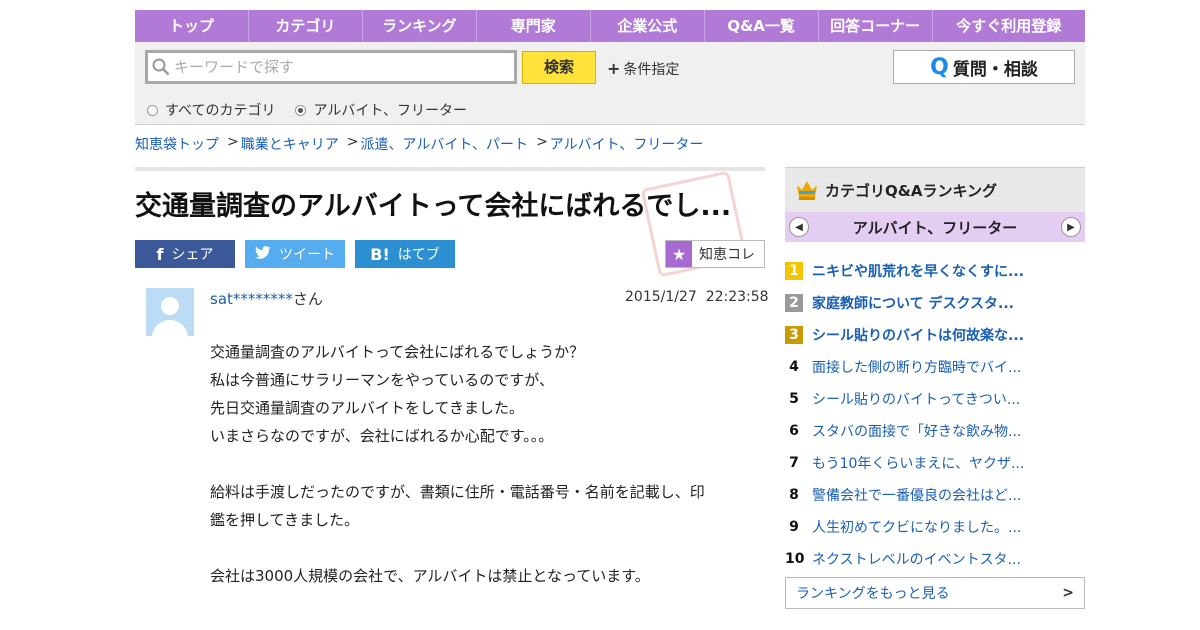  What do you see at coordinates (727, 255) in the screenshot?
I see `chiekore-label: 知恵コレ` at bounding box center [727, 255].